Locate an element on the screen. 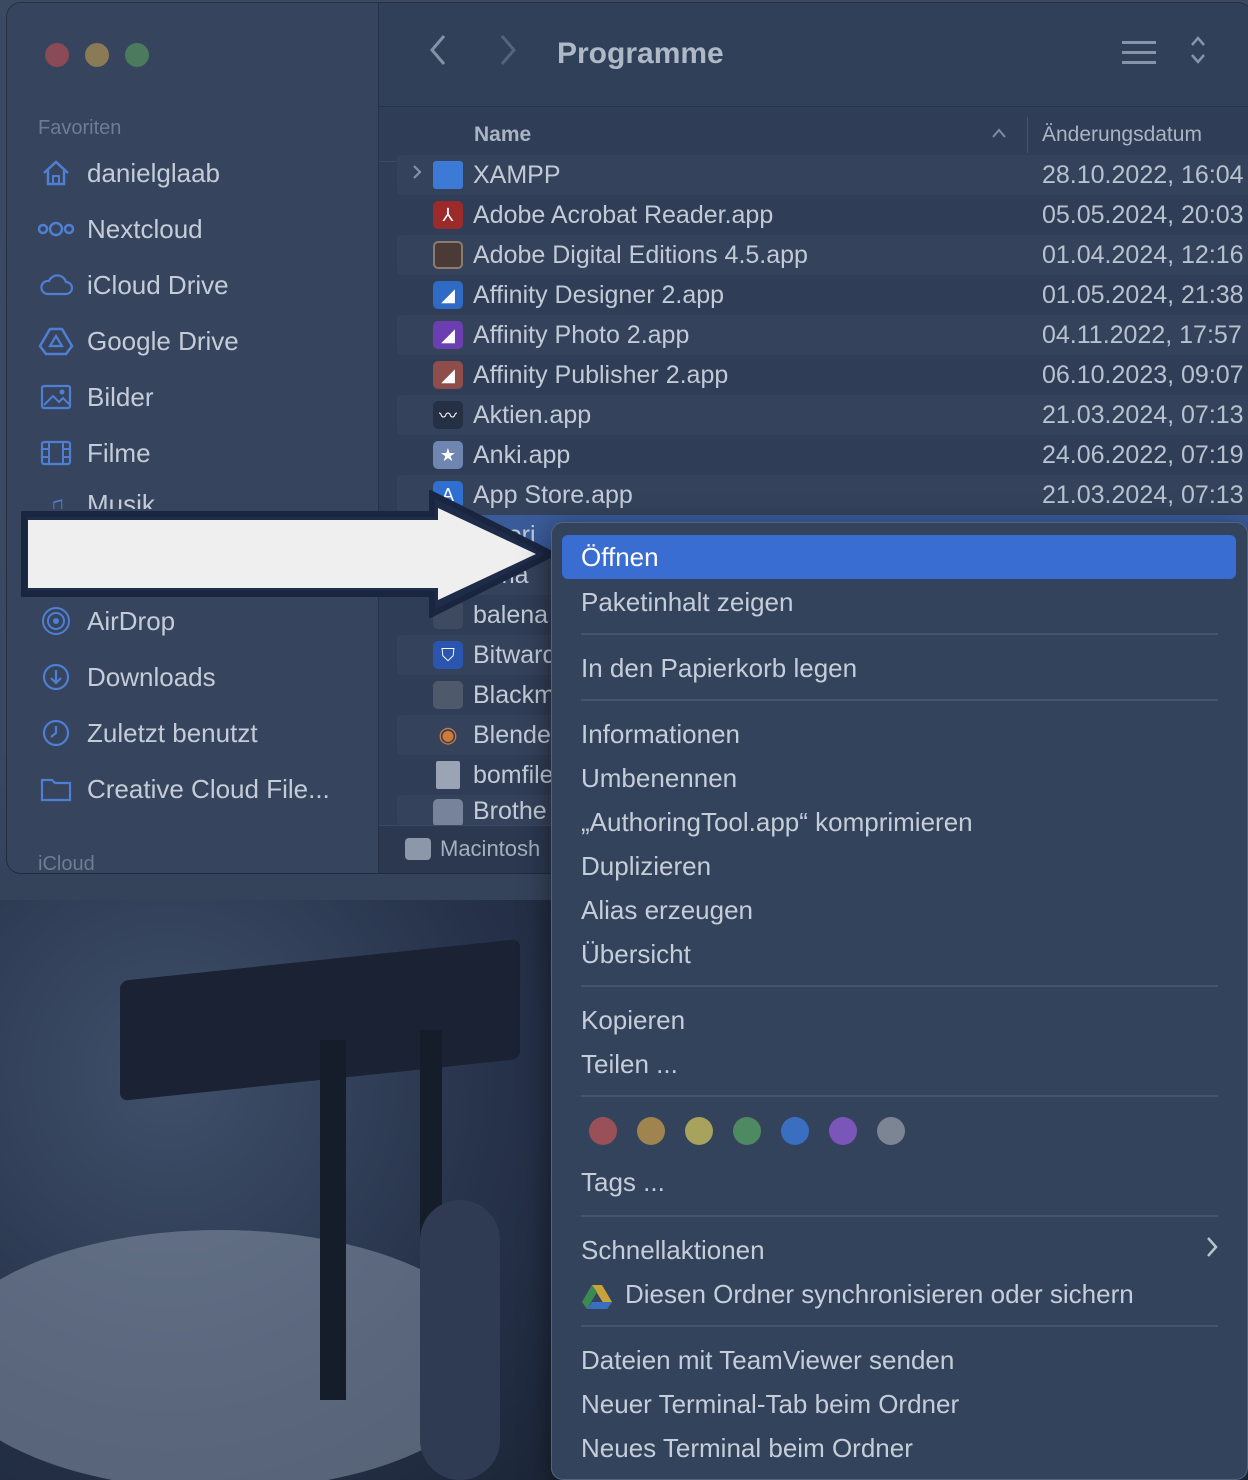 Image resolution: width=1248 pixels, height=1480 pixels. menu-item-copy: Kopieren is located at coordinates (633, 1020).